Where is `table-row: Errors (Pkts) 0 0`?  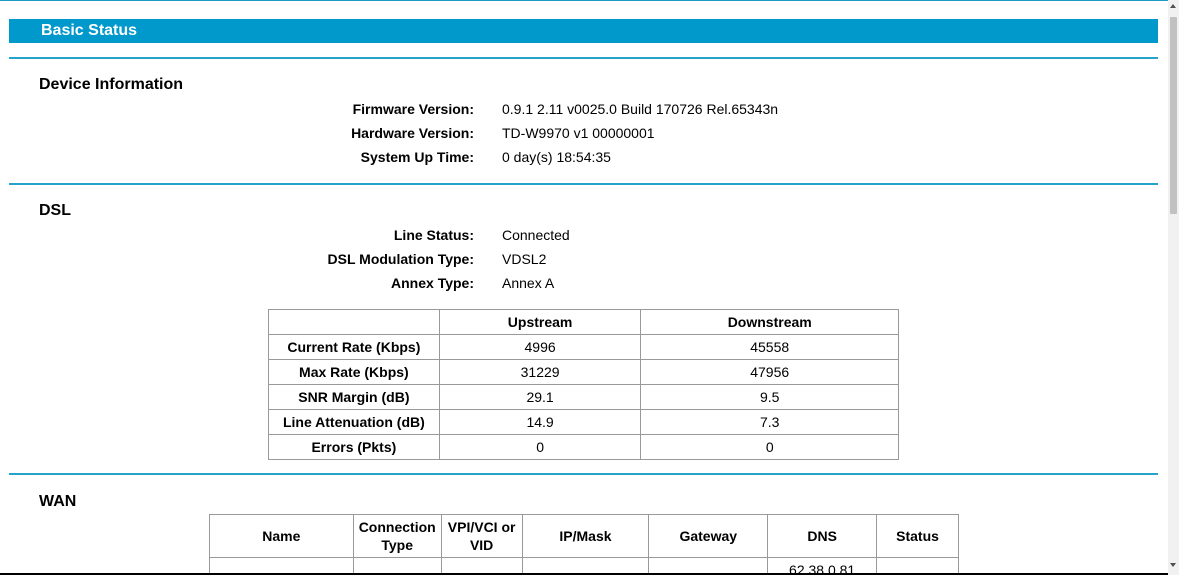 table-row: Errors (Pkts) 0 0 is located at coordinates (583, 447).